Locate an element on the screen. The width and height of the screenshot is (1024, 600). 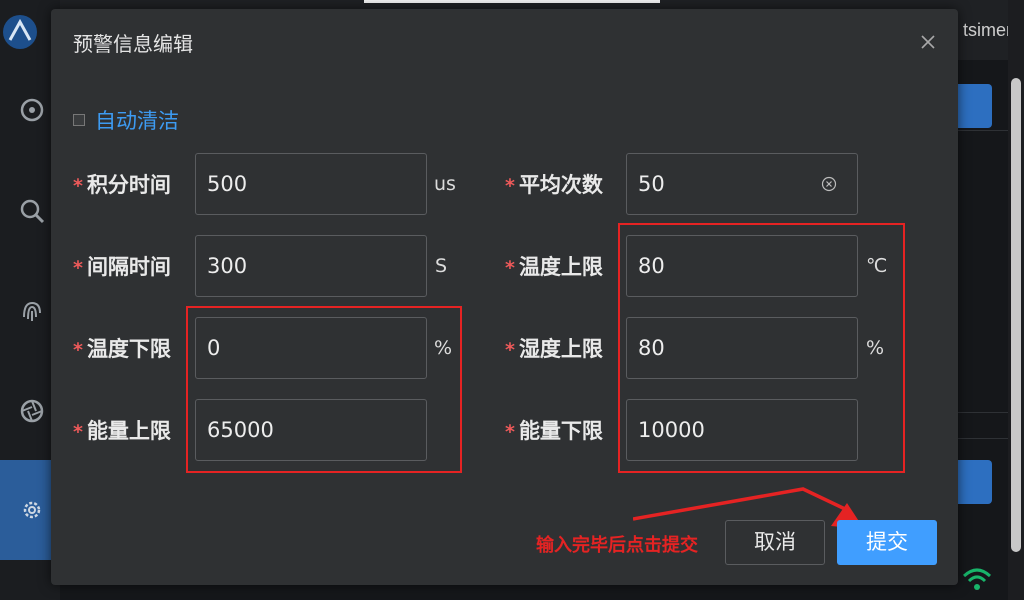
logo-icon is located at coordinates (20, 32).